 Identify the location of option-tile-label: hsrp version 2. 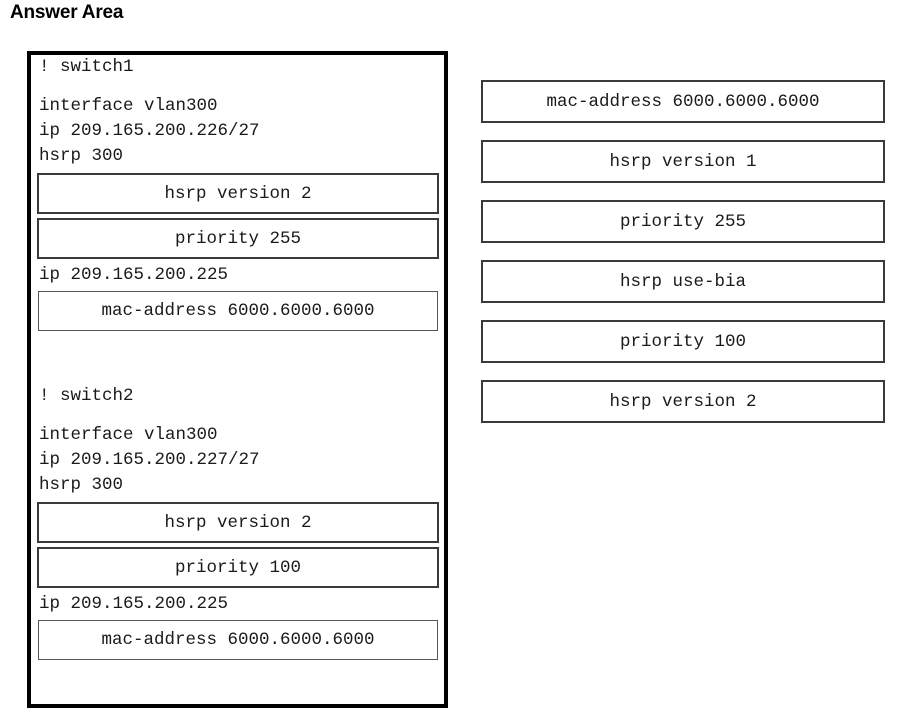
(683, 401).